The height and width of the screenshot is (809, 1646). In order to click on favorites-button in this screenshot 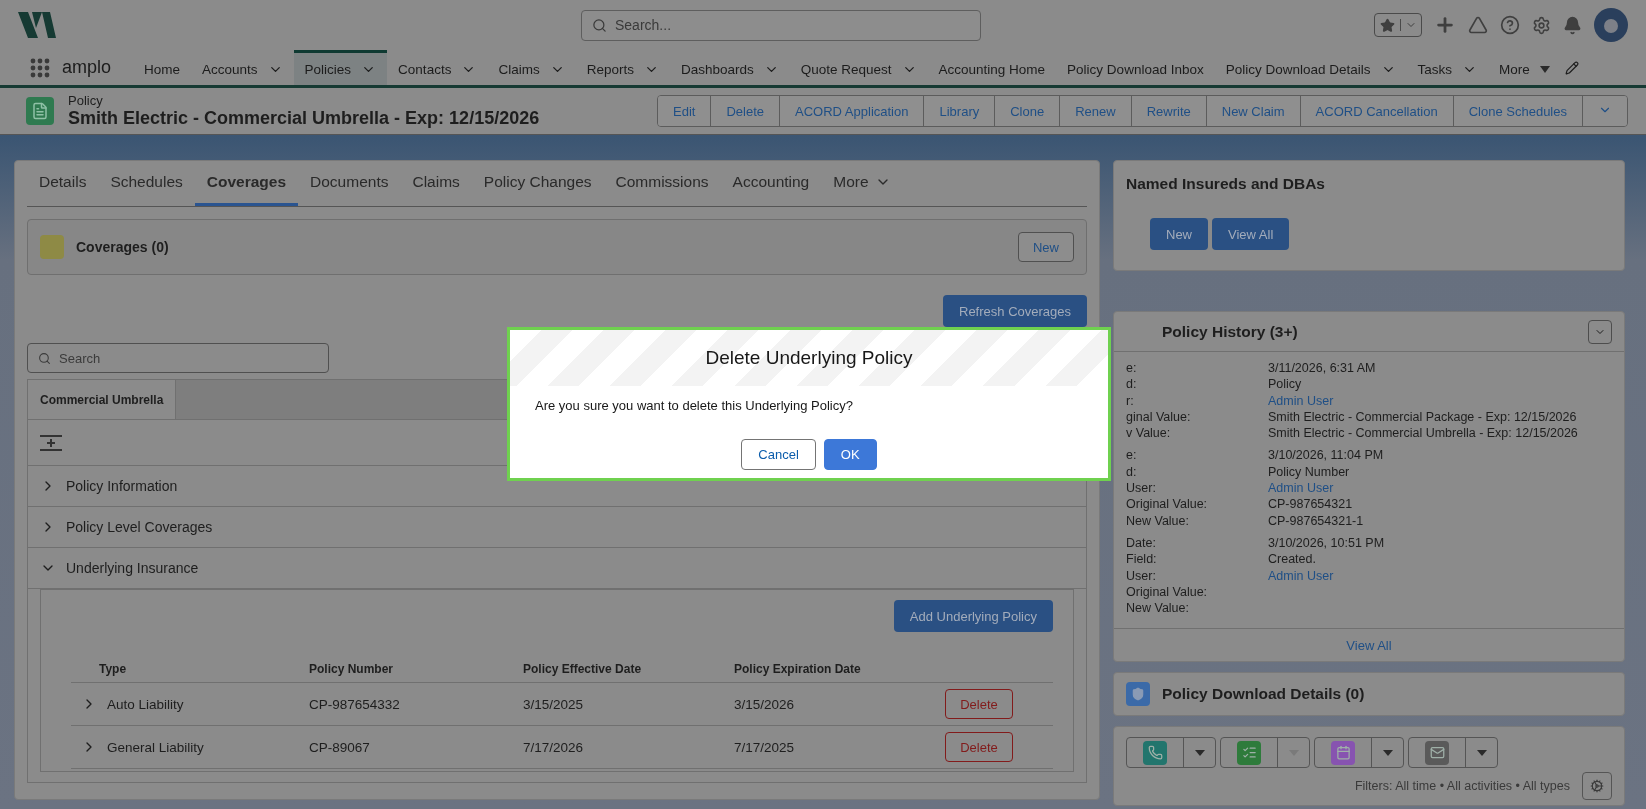, I will do `click(1398, 25)`.